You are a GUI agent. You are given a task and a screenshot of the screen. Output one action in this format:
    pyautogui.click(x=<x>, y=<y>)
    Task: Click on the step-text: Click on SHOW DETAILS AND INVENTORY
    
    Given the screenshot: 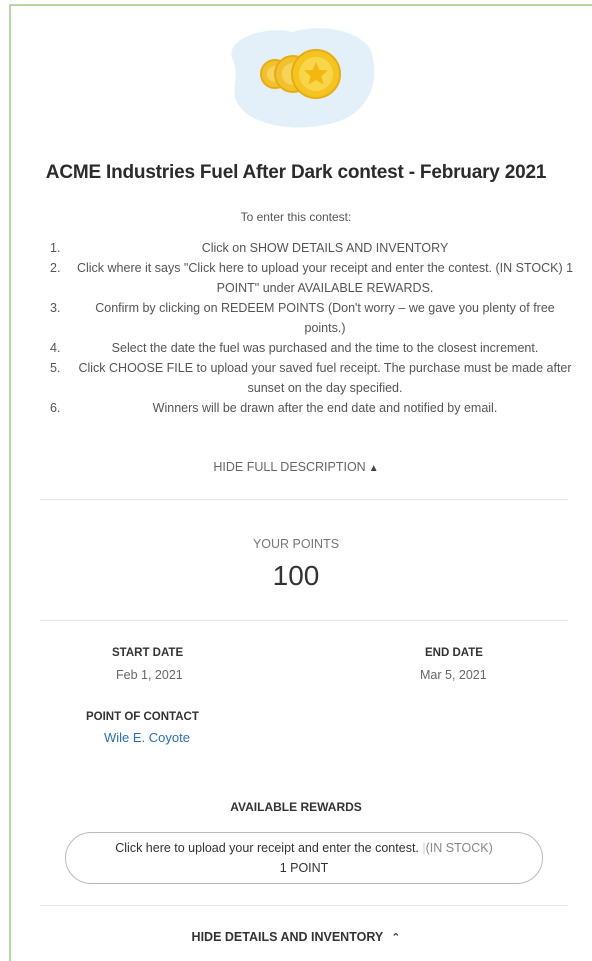 What is the action you would take?
    pyautogui.click(x=325, y=248)
    